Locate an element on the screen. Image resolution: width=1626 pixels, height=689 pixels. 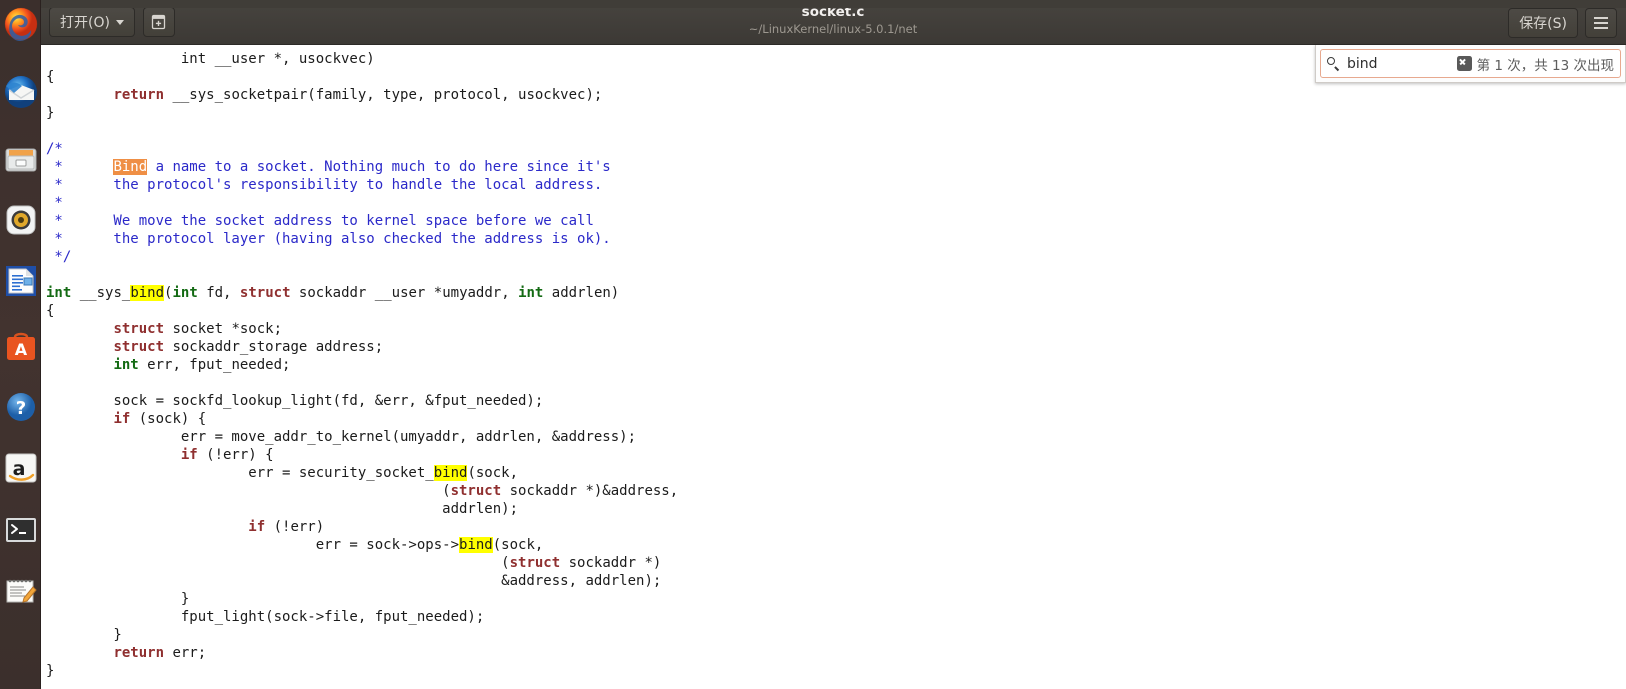
hamburger-menu-icon is located at coordinates (1601, 22).